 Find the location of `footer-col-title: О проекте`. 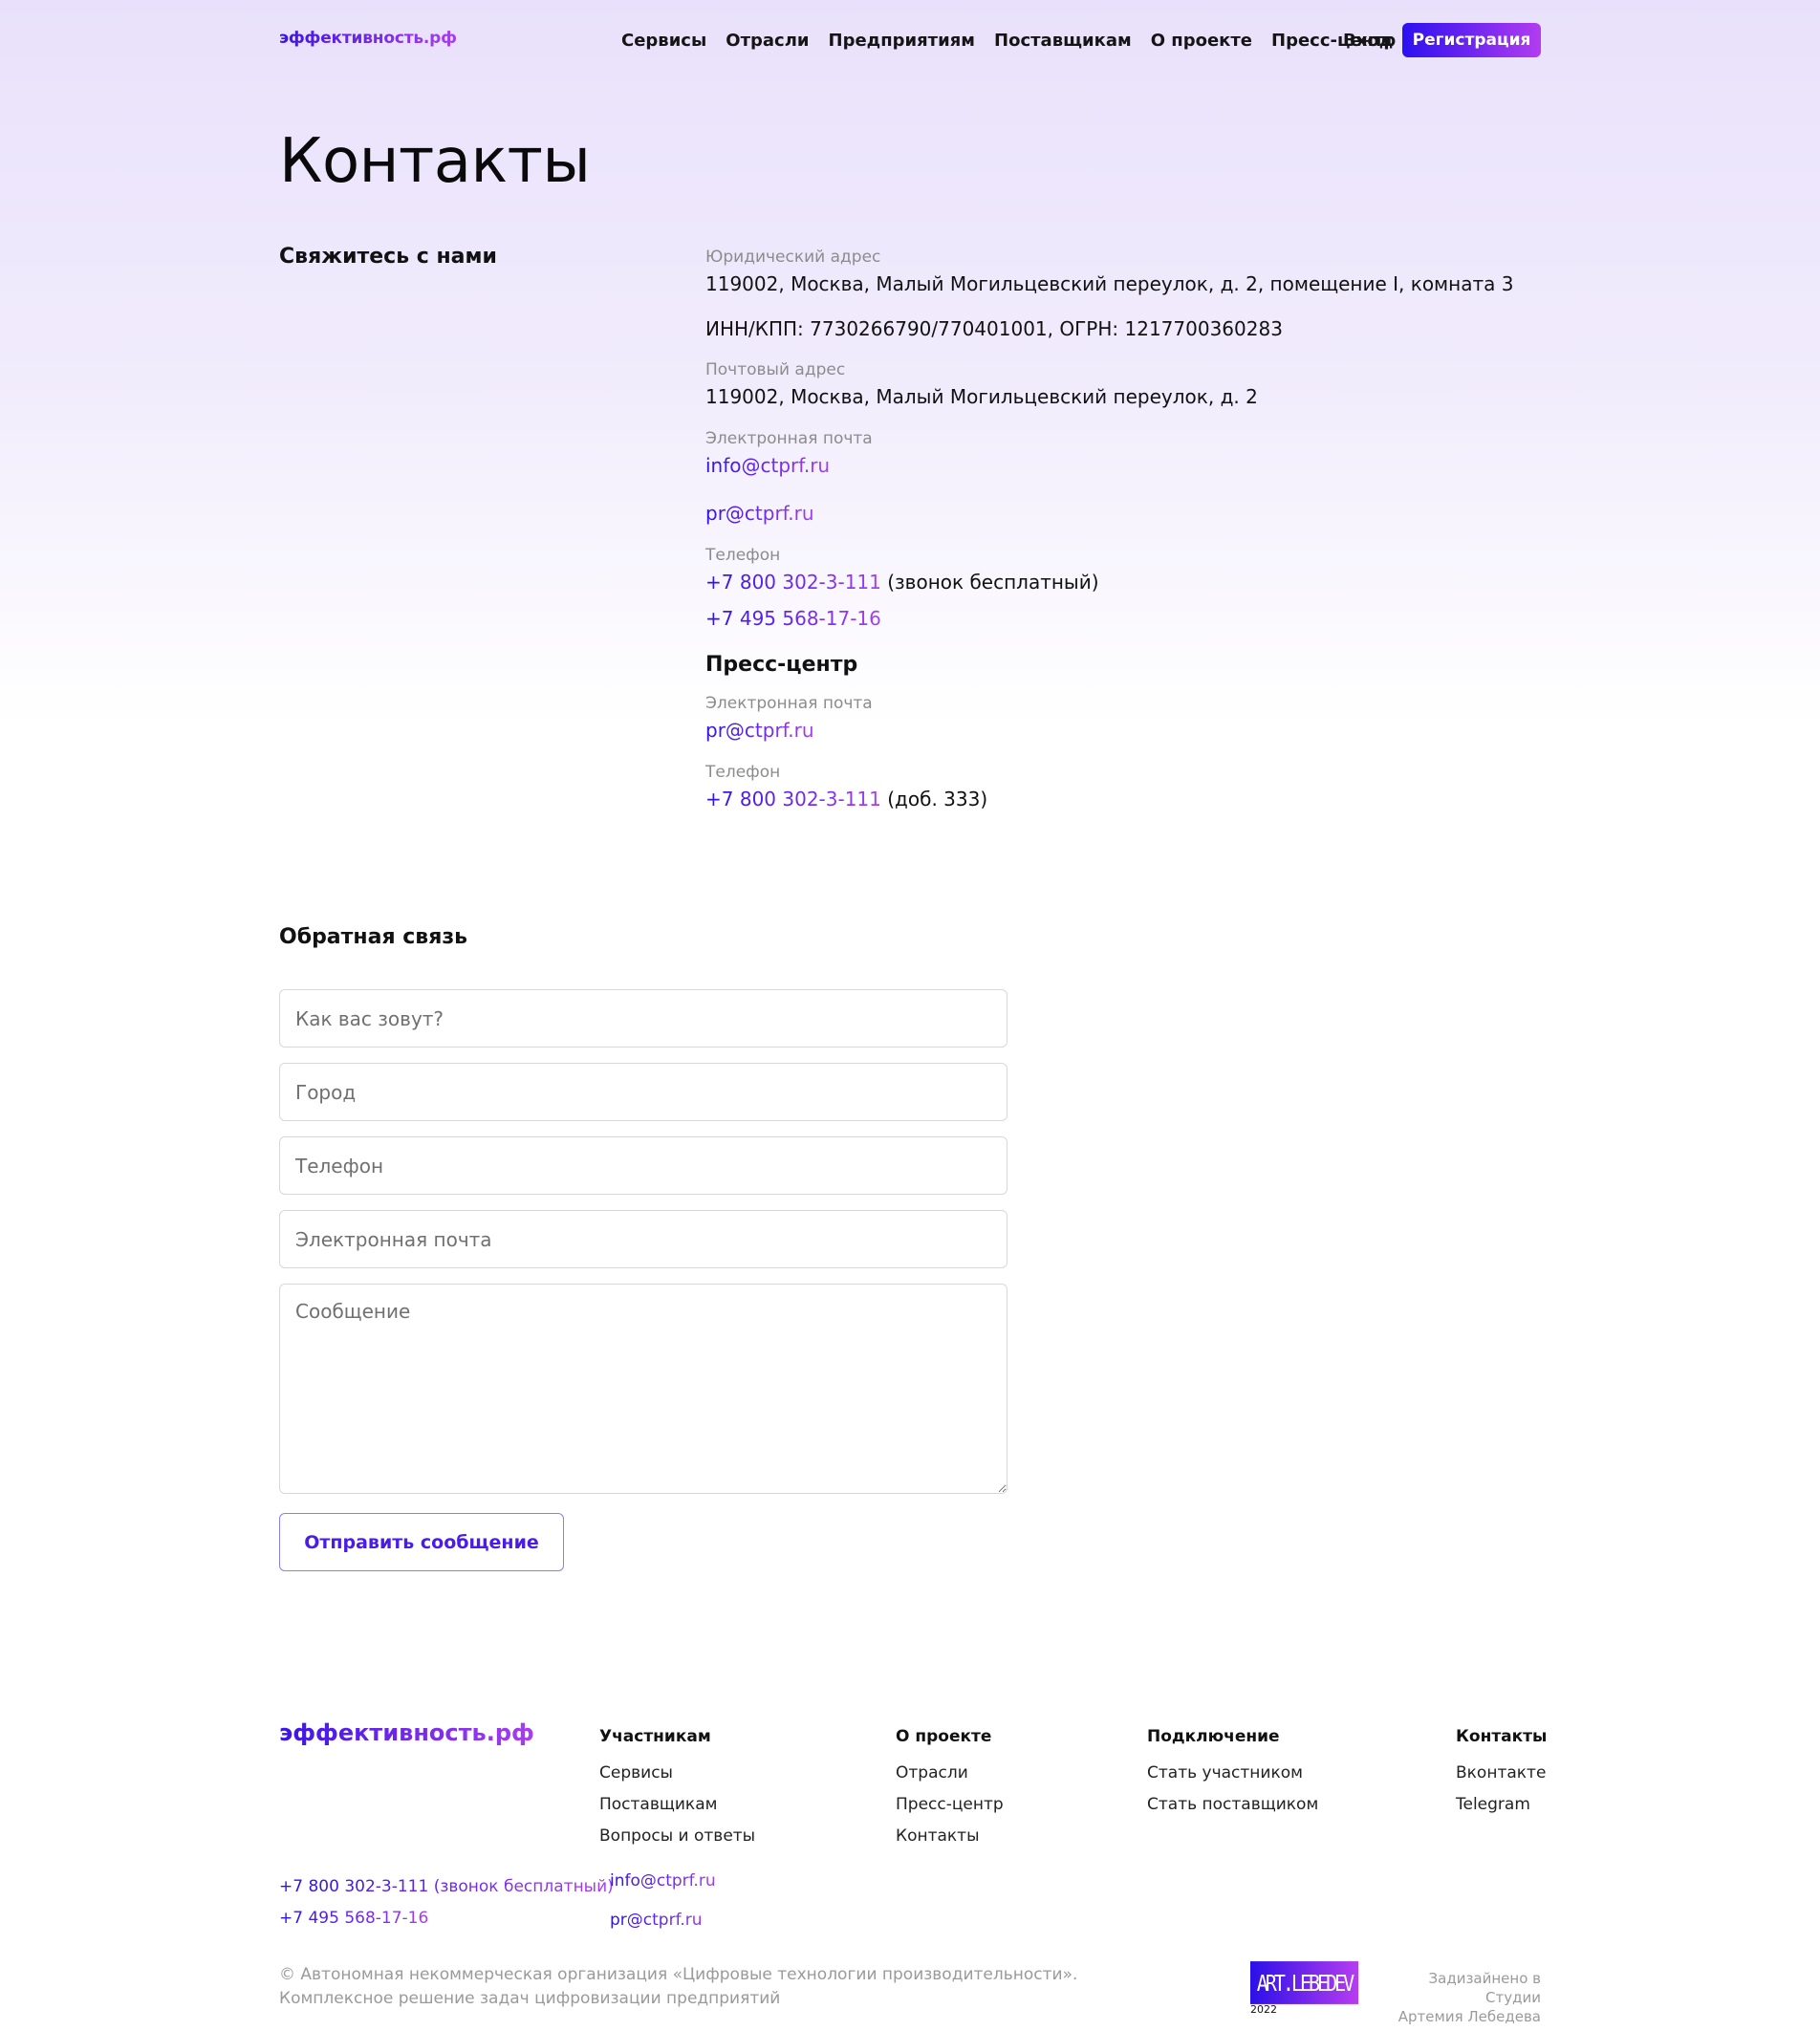

footer-col-title: О проекте is located at coordinates (944, 1736).